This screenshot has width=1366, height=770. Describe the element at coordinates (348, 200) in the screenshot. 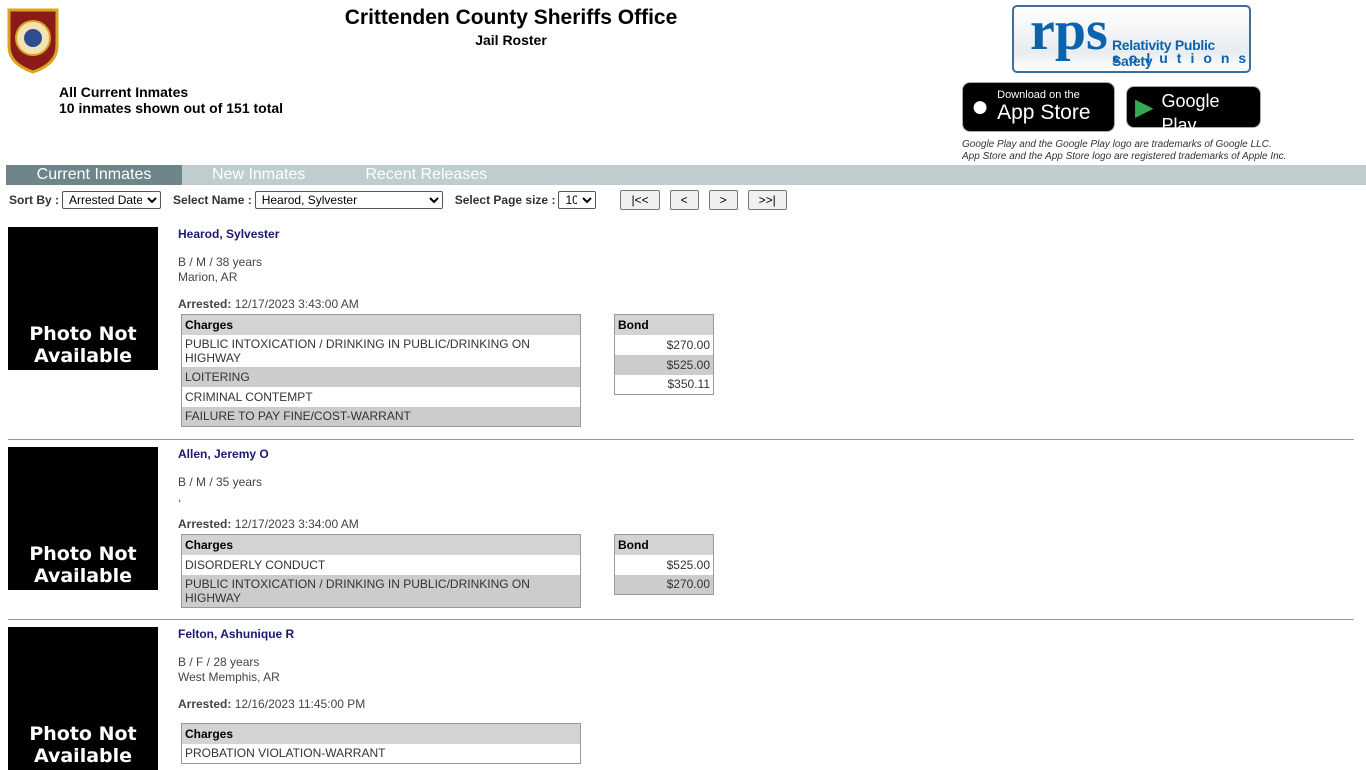

I see `name-select: Hearod, Sylvester` at that location.